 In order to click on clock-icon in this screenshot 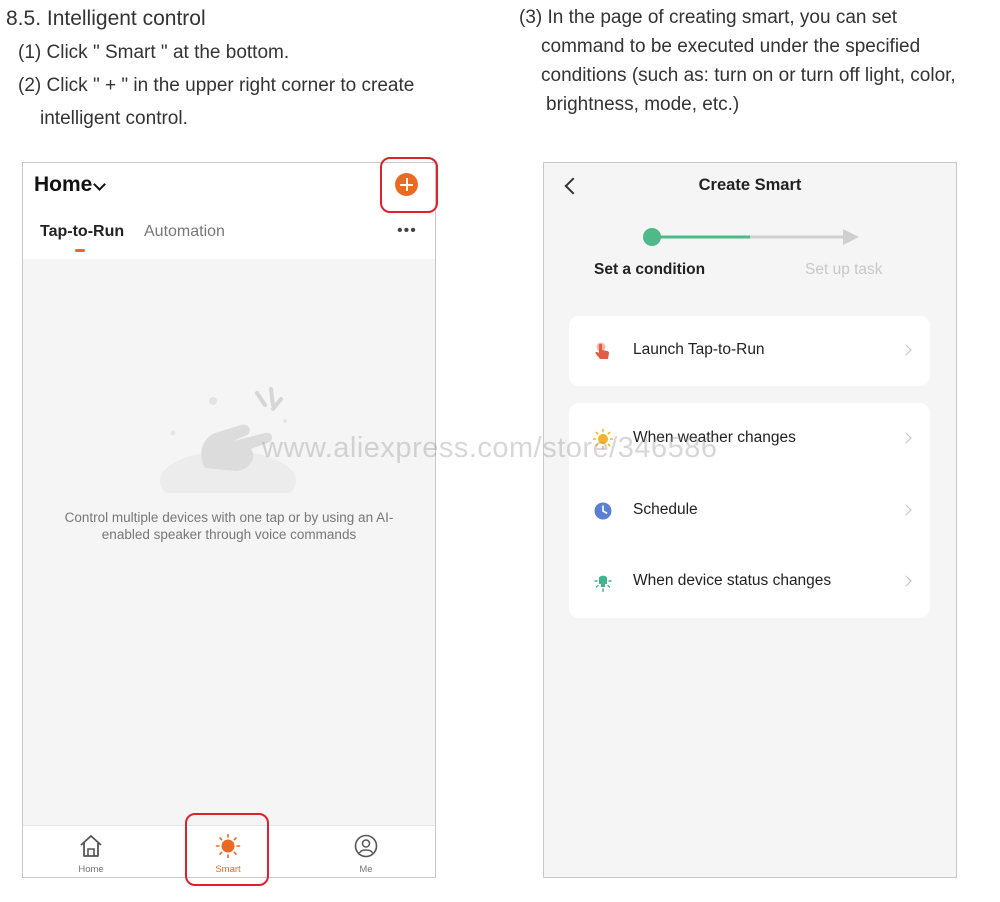, I will do `click(603, 511)`.